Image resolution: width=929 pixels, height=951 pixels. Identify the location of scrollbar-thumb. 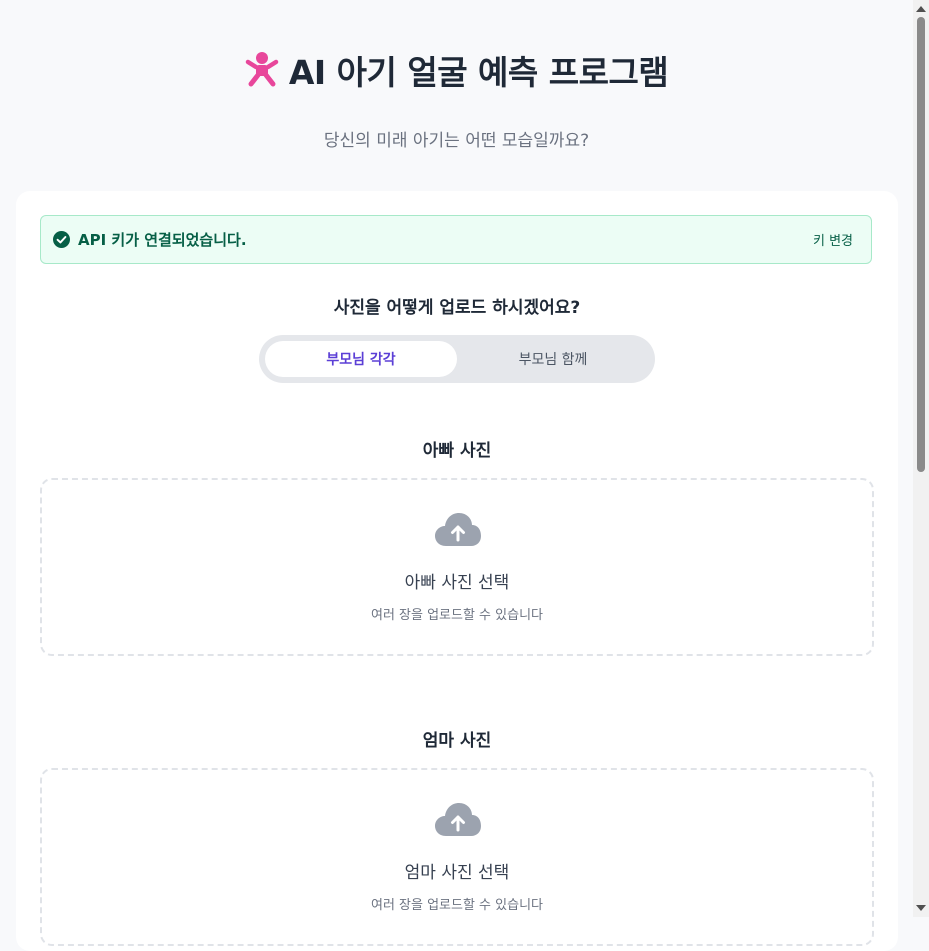
(921, 244).